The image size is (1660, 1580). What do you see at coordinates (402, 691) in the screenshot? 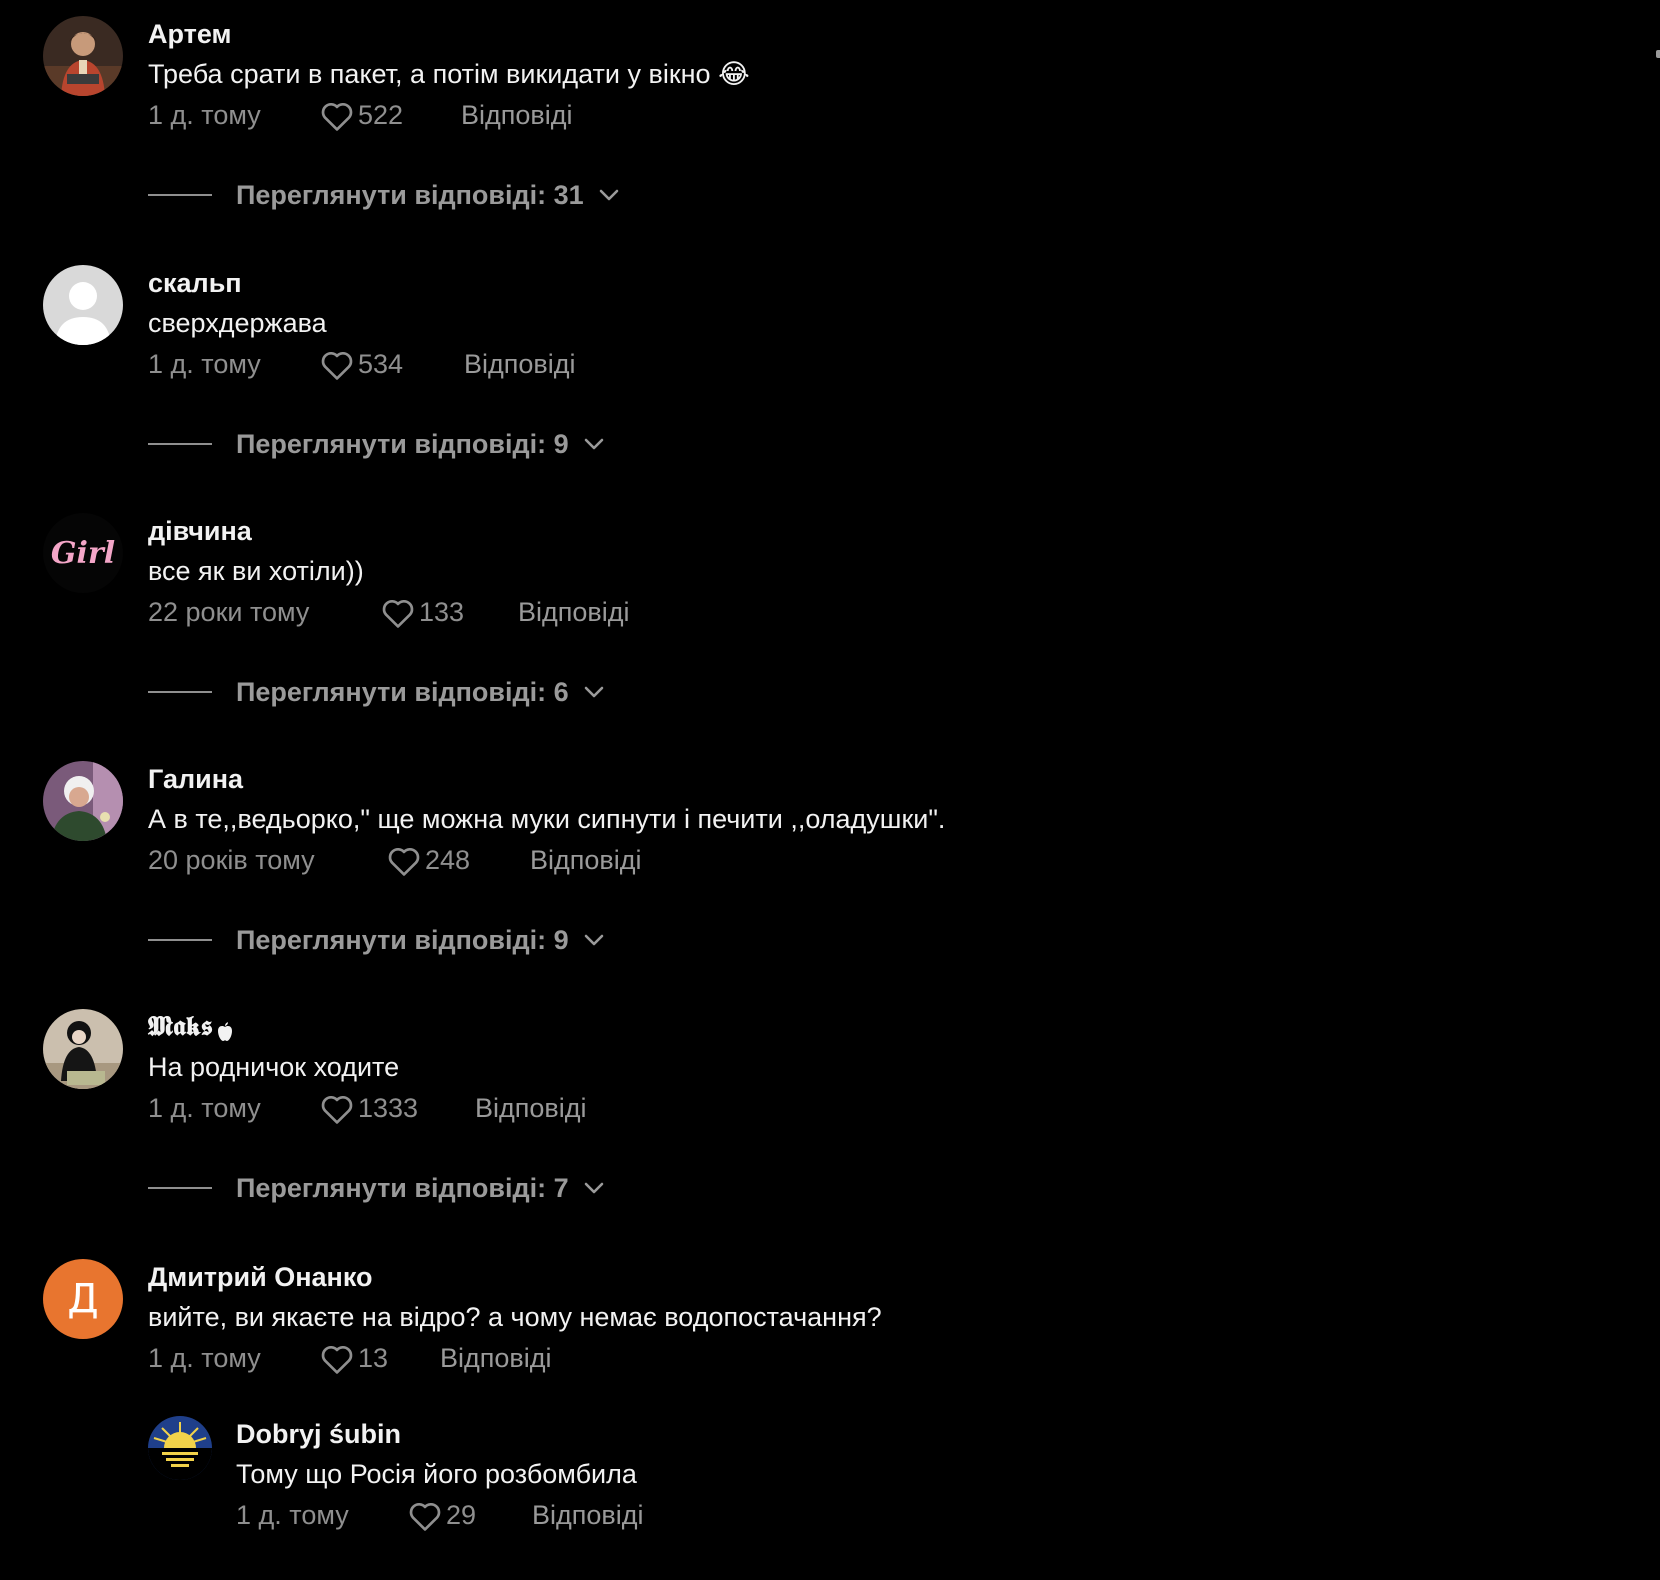
I see `view-replies-label: Переглянути відповіді: 6` at bounding box center [402, 691].